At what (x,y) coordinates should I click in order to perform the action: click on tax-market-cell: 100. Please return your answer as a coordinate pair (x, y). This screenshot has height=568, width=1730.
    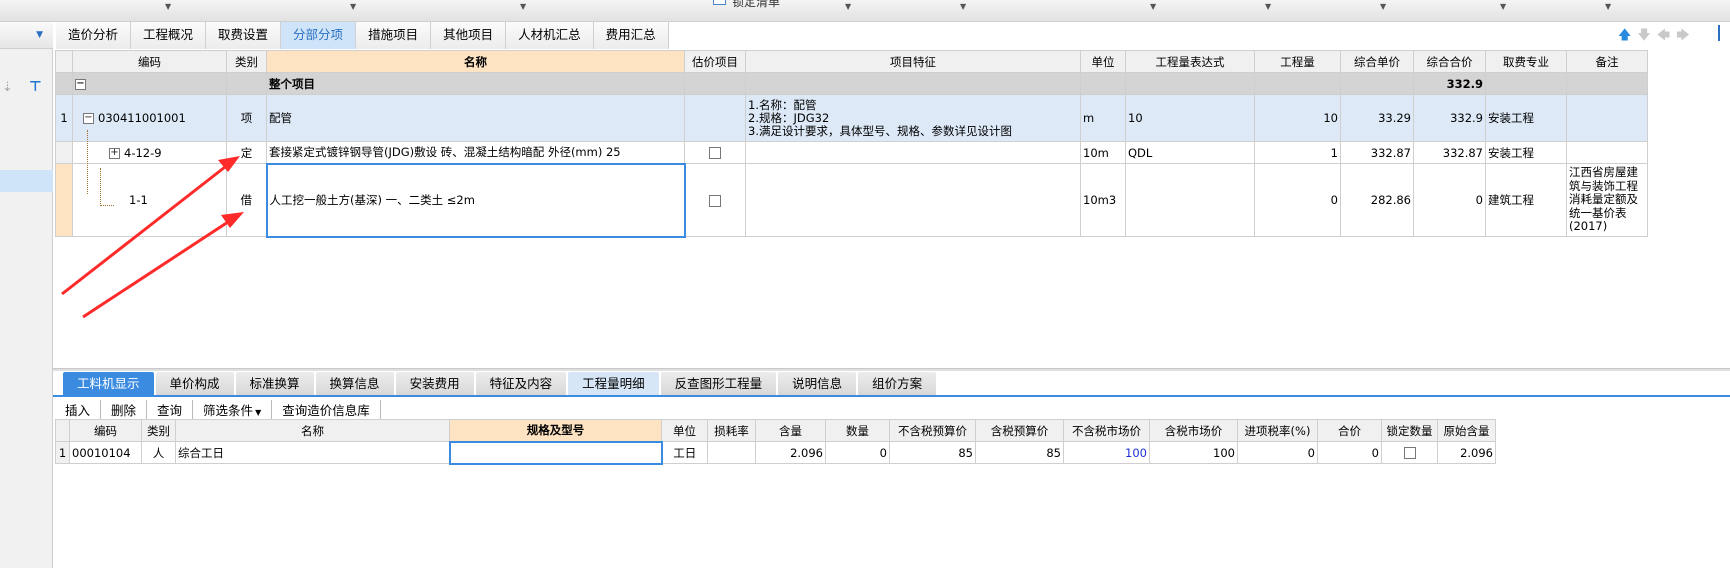
    Looking at the image, I should click on (1193, 452).